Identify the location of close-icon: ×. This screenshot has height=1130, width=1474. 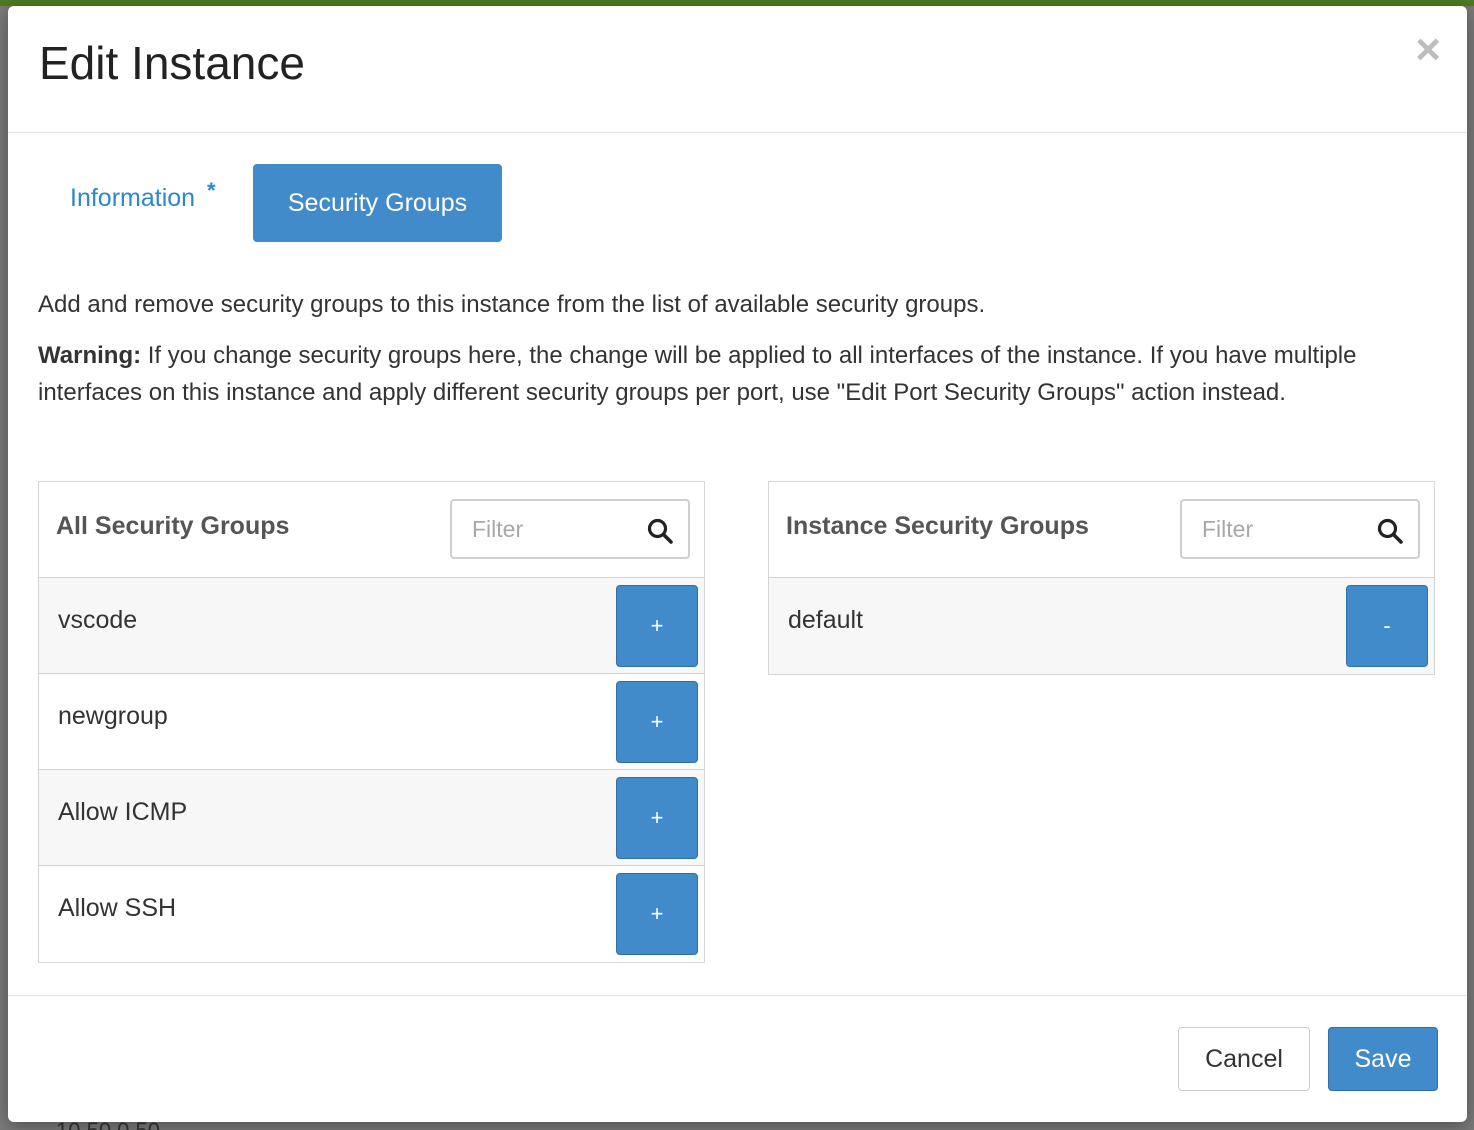
(1428, 50).